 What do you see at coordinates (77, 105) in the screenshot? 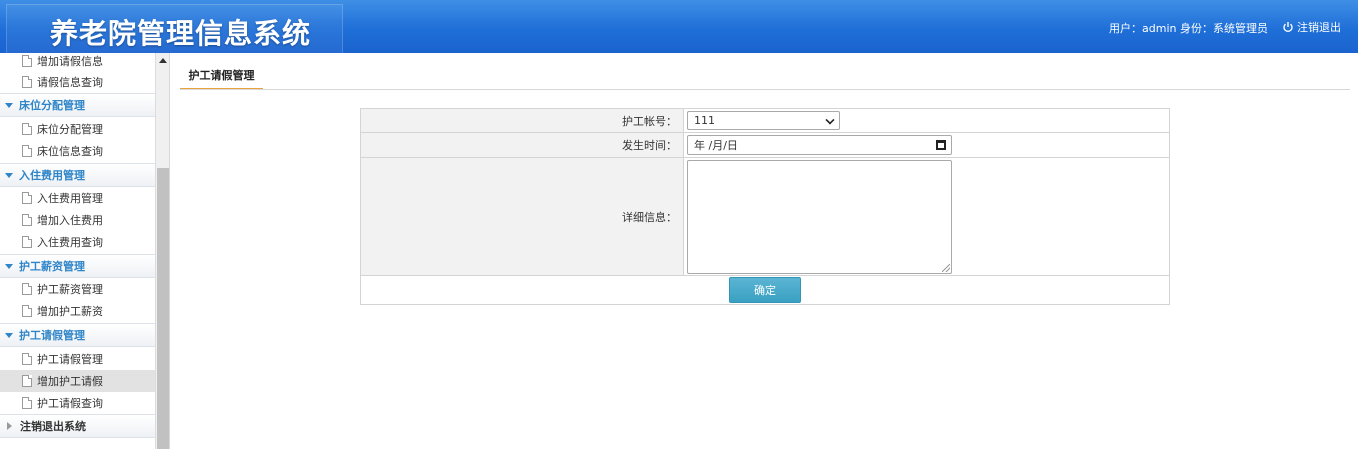
I see `sidebar-group-bed: 床位分配管理` at bounding box center [77, 105].